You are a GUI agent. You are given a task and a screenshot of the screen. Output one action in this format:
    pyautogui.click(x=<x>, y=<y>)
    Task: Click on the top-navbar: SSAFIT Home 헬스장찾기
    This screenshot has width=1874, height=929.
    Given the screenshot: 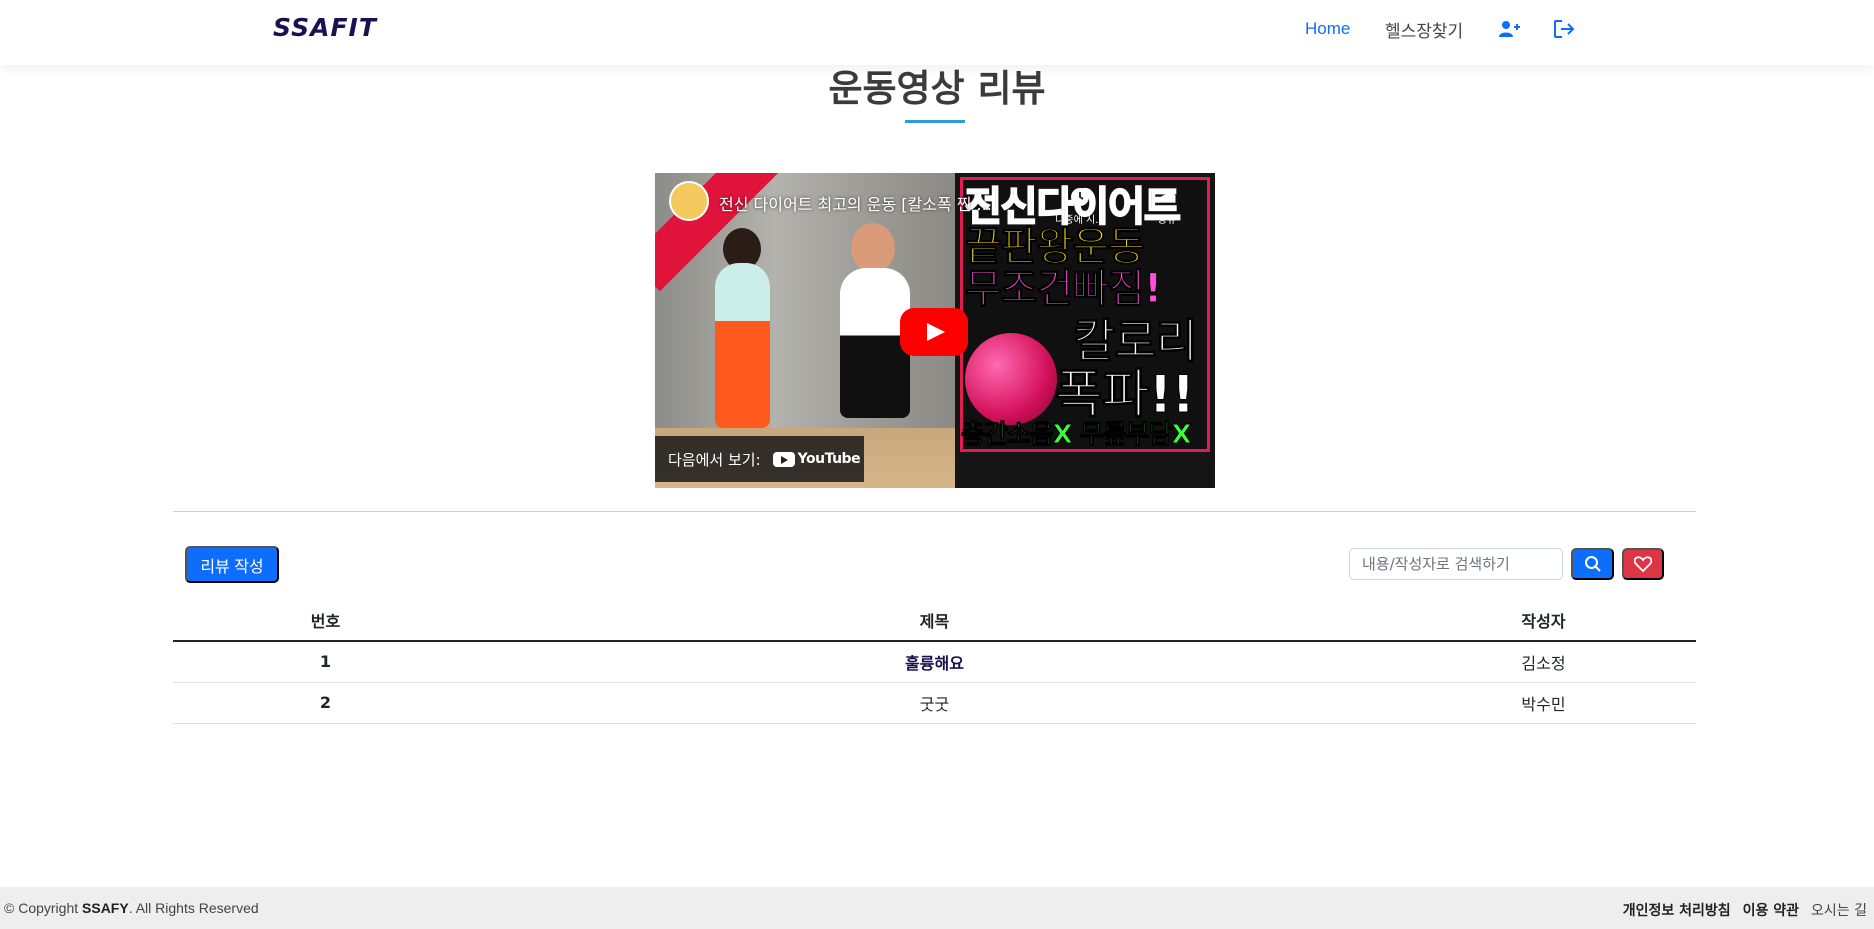 What is the action you would take?
    pyautogui.click(x=937, y=32)
    